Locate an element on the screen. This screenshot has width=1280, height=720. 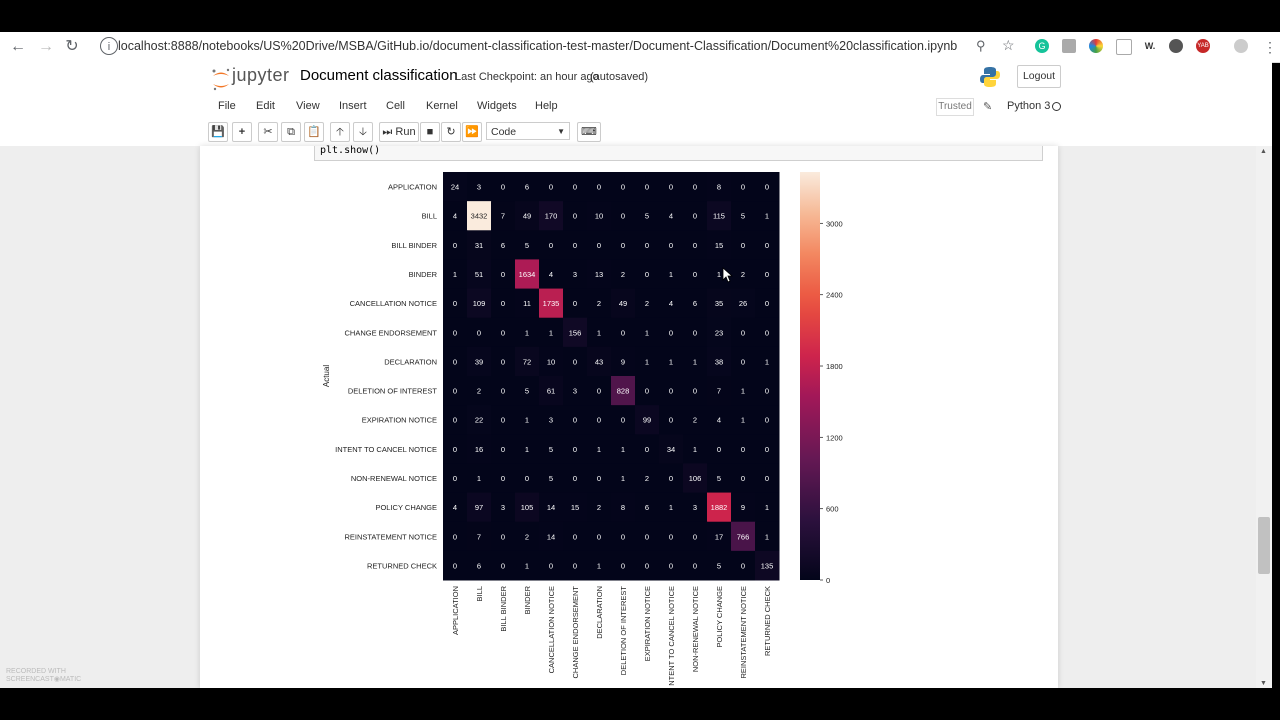
move-up-icon: 🡡 is located at coordinates (340, 132).